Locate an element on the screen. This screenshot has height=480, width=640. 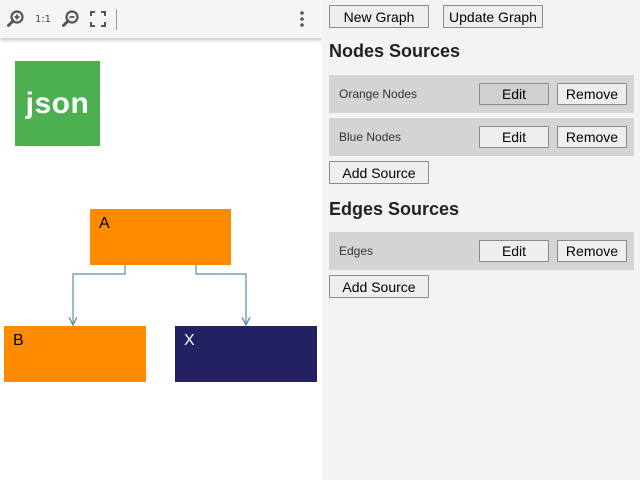
edge-source-name: Edges is located at coordinates (356, 251).